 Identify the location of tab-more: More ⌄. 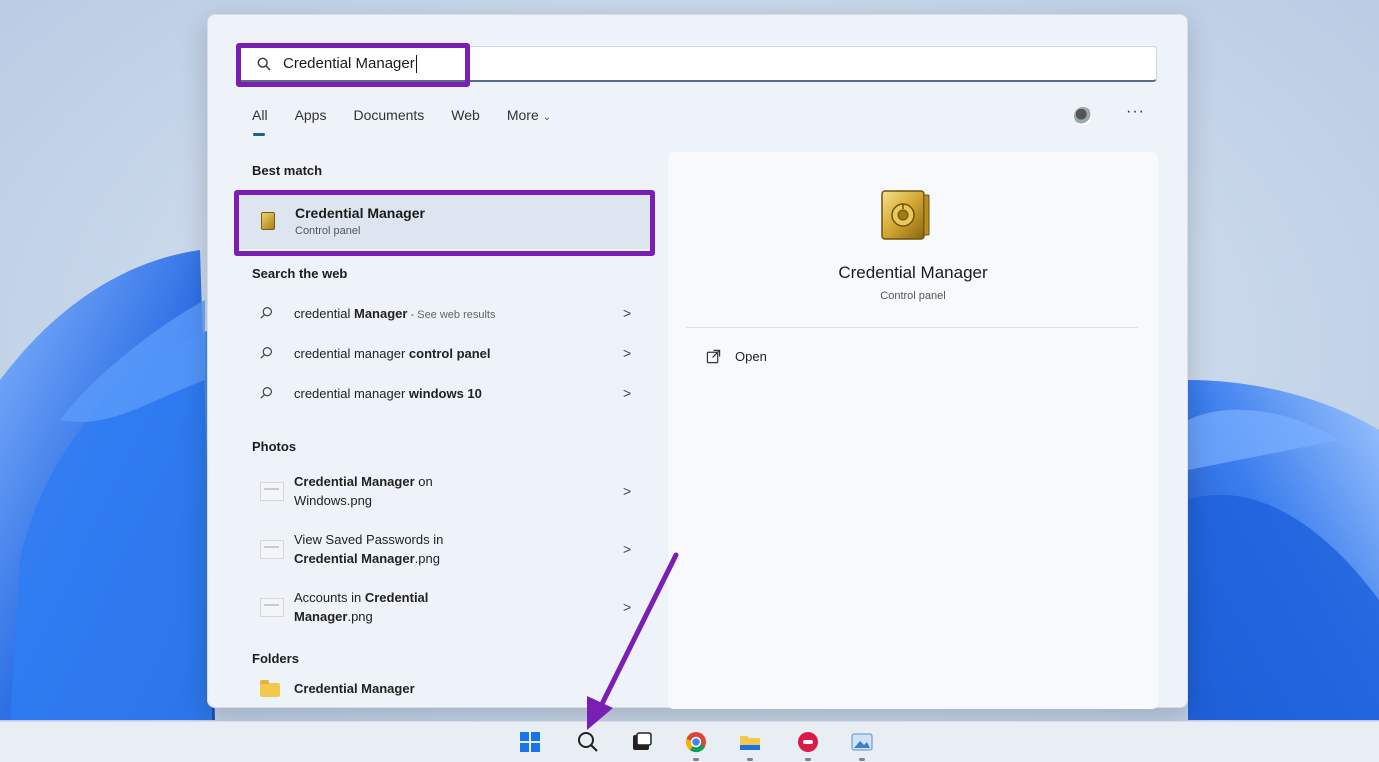
(529, 115).